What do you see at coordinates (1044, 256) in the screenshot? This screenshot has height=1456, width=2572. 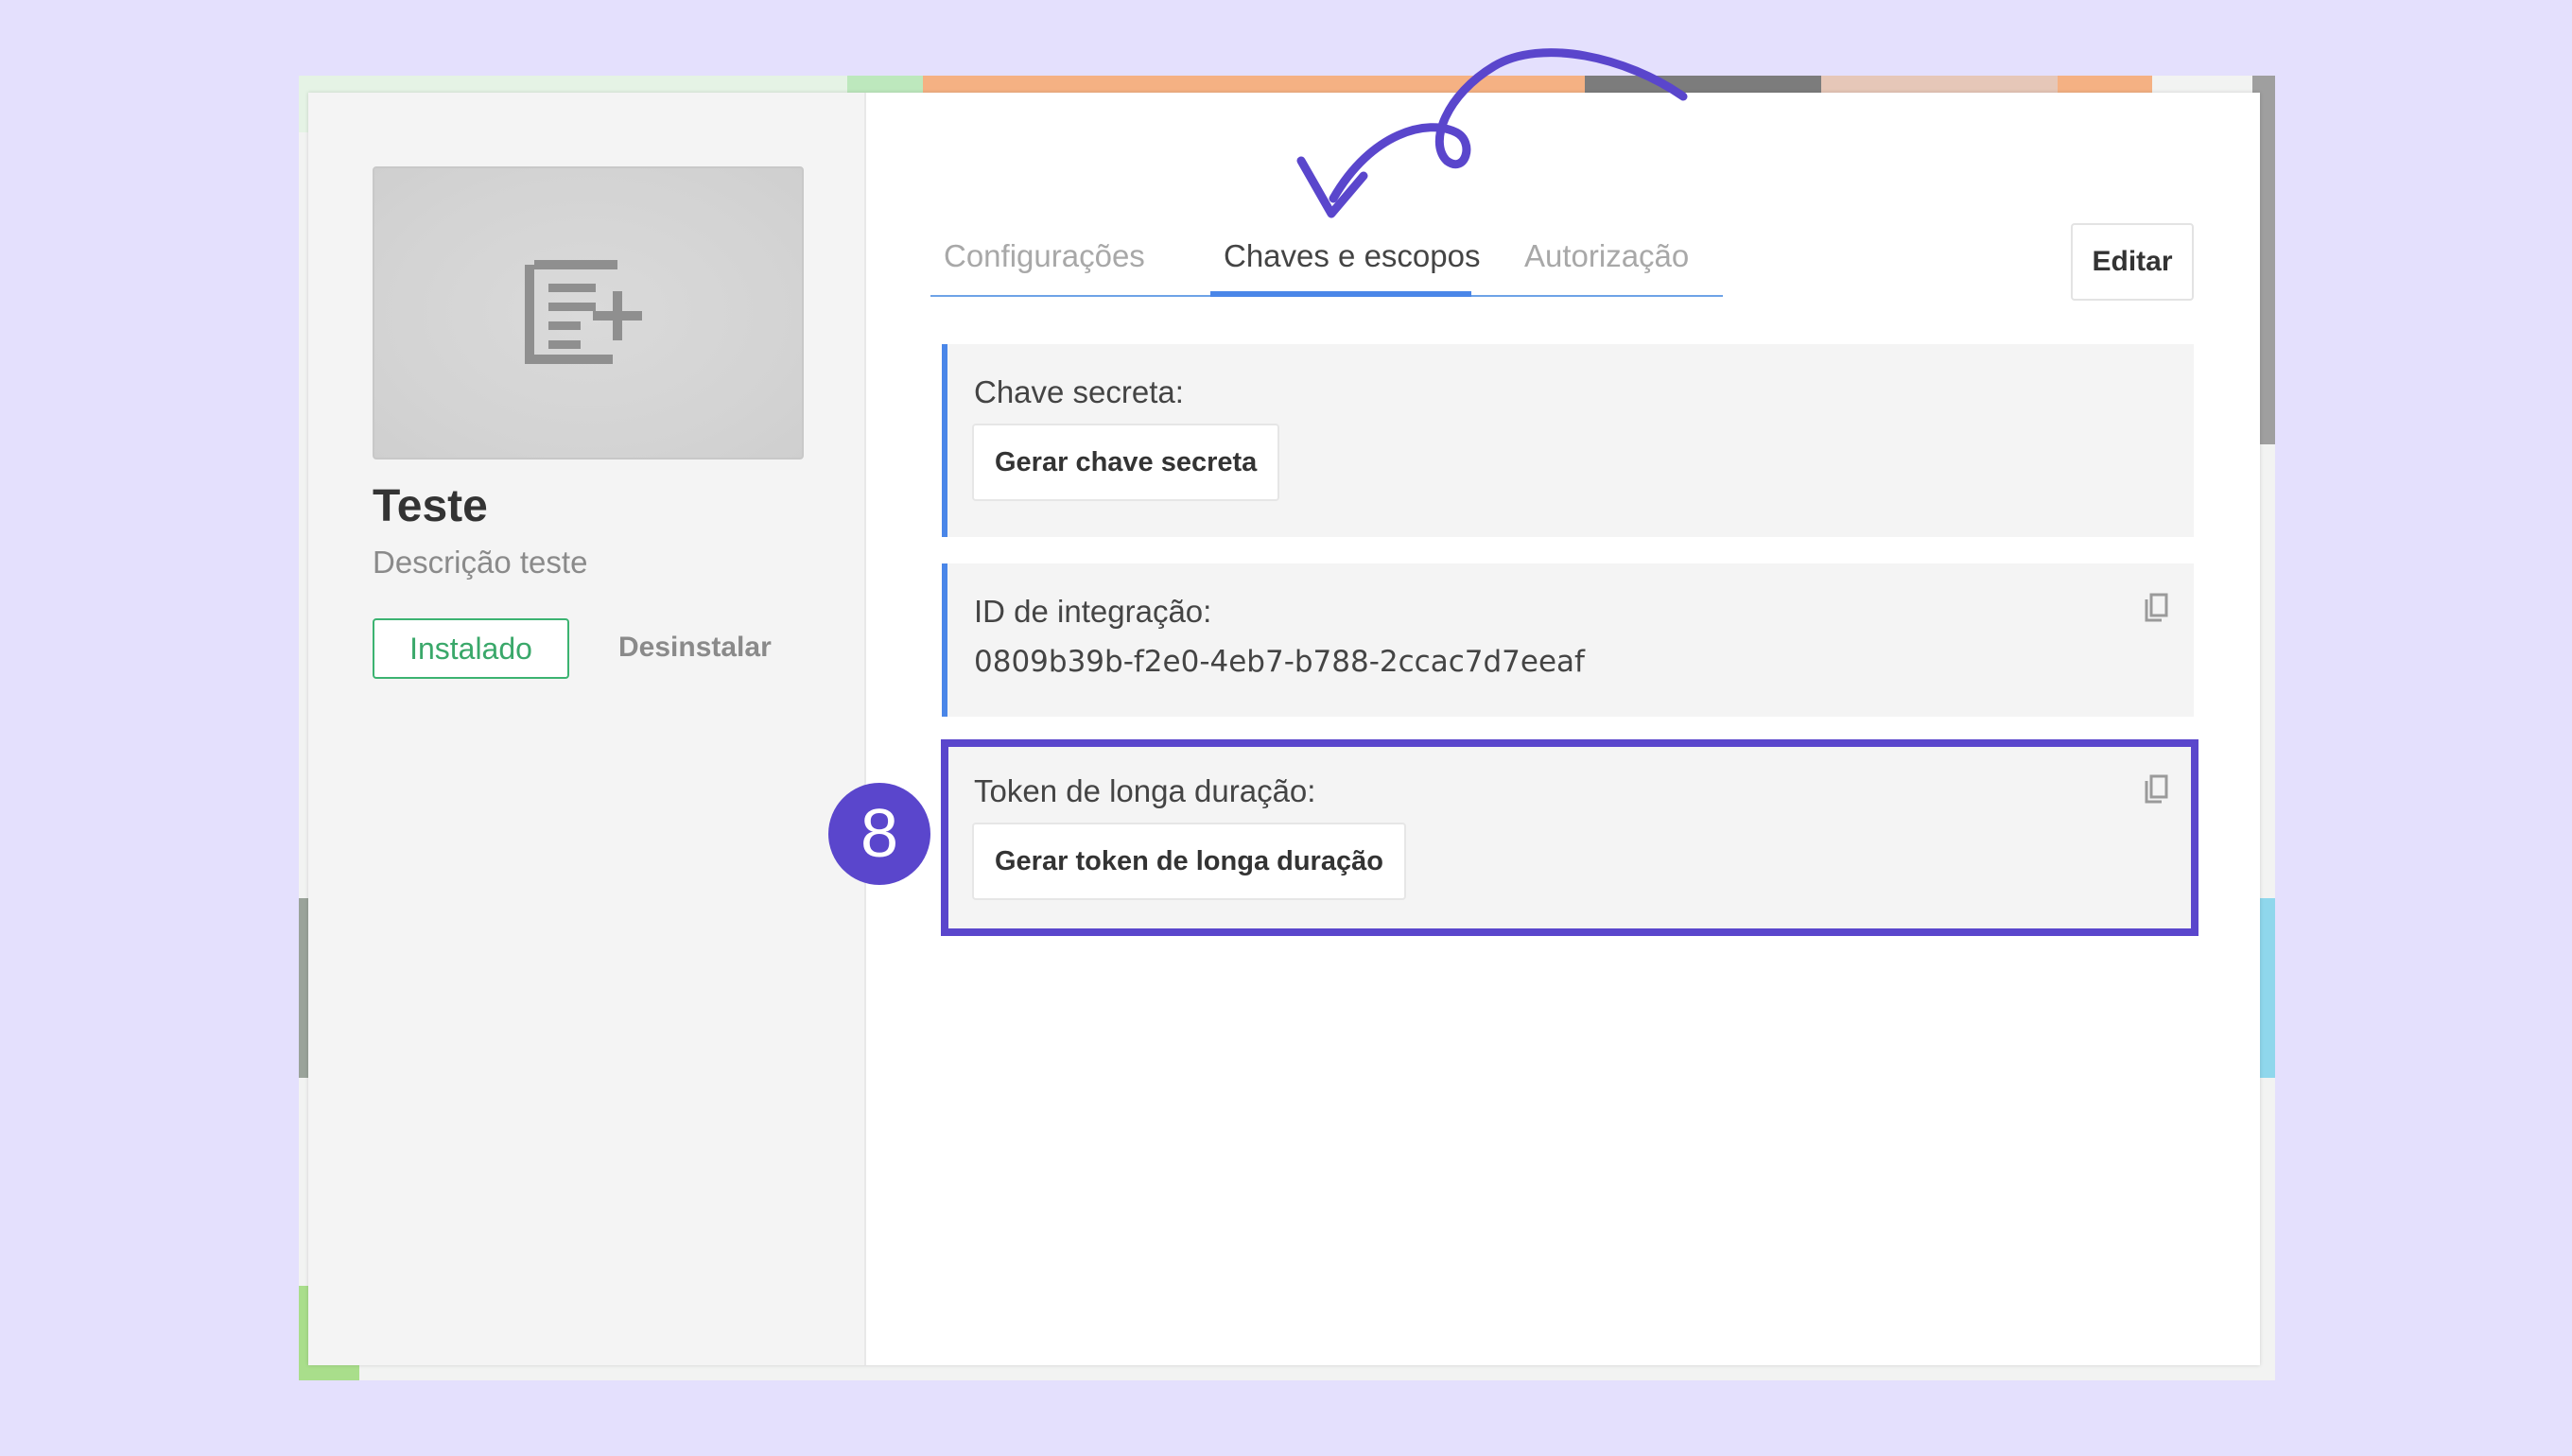 I see `tab-configuracoes: Configurações` at bounding box center [1044, 256].